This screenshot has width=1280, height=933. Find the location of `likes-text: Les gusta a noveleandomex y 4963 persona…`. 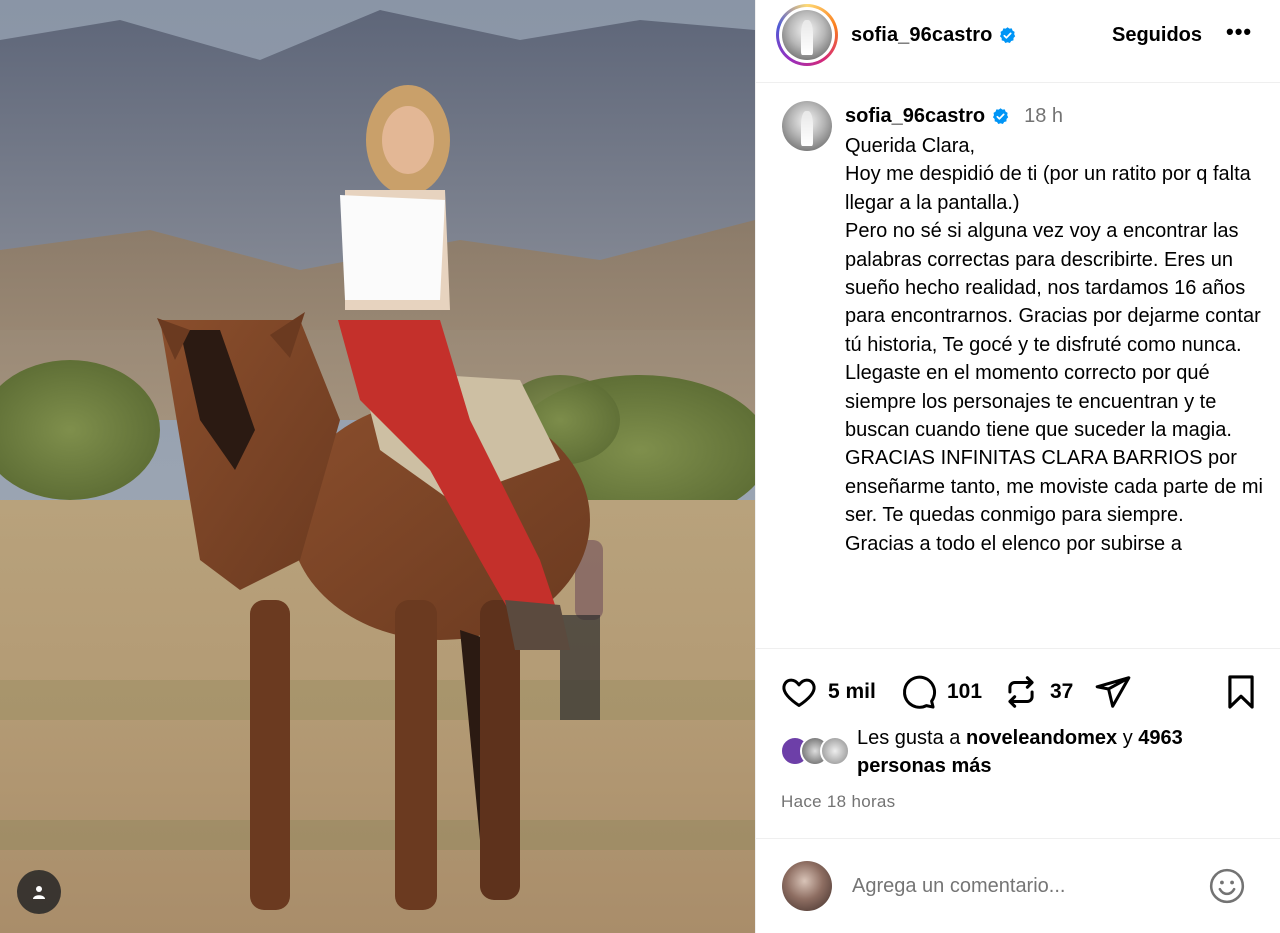

likes-text: Les gusta a noveleandomex y 4963 persona… is located at coordinates (1057, 752).